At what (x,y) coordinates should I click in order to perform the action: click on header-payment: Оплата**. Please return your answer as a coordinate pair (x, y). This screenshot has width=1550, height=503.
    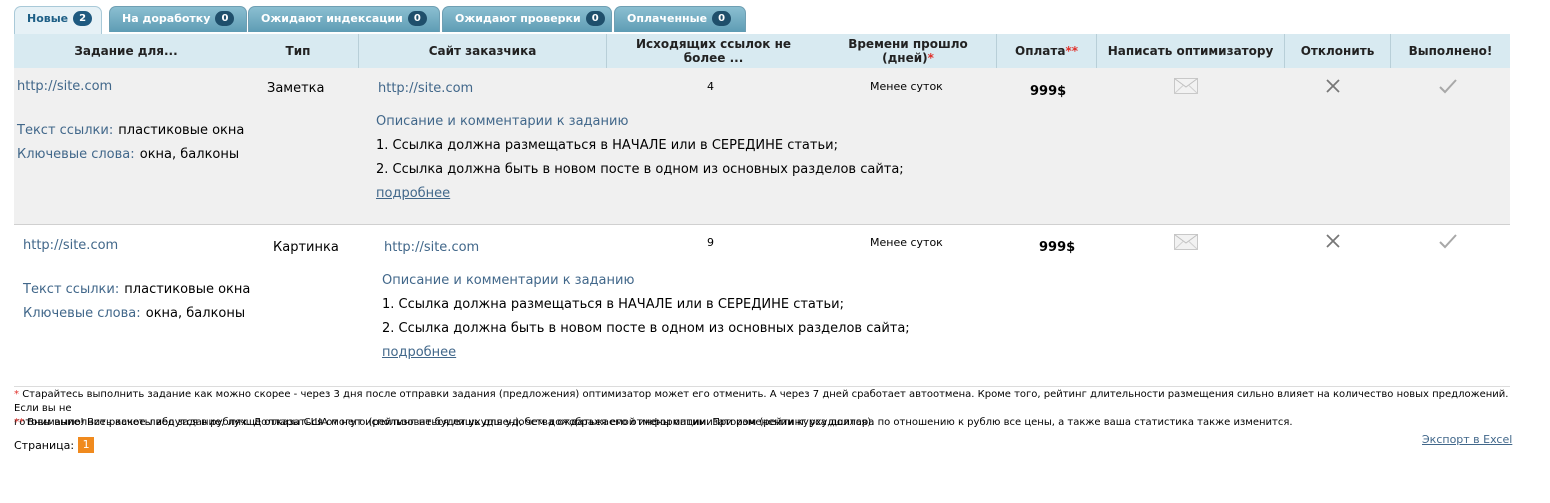
    Looking at the image, I should click on (1046, 51).